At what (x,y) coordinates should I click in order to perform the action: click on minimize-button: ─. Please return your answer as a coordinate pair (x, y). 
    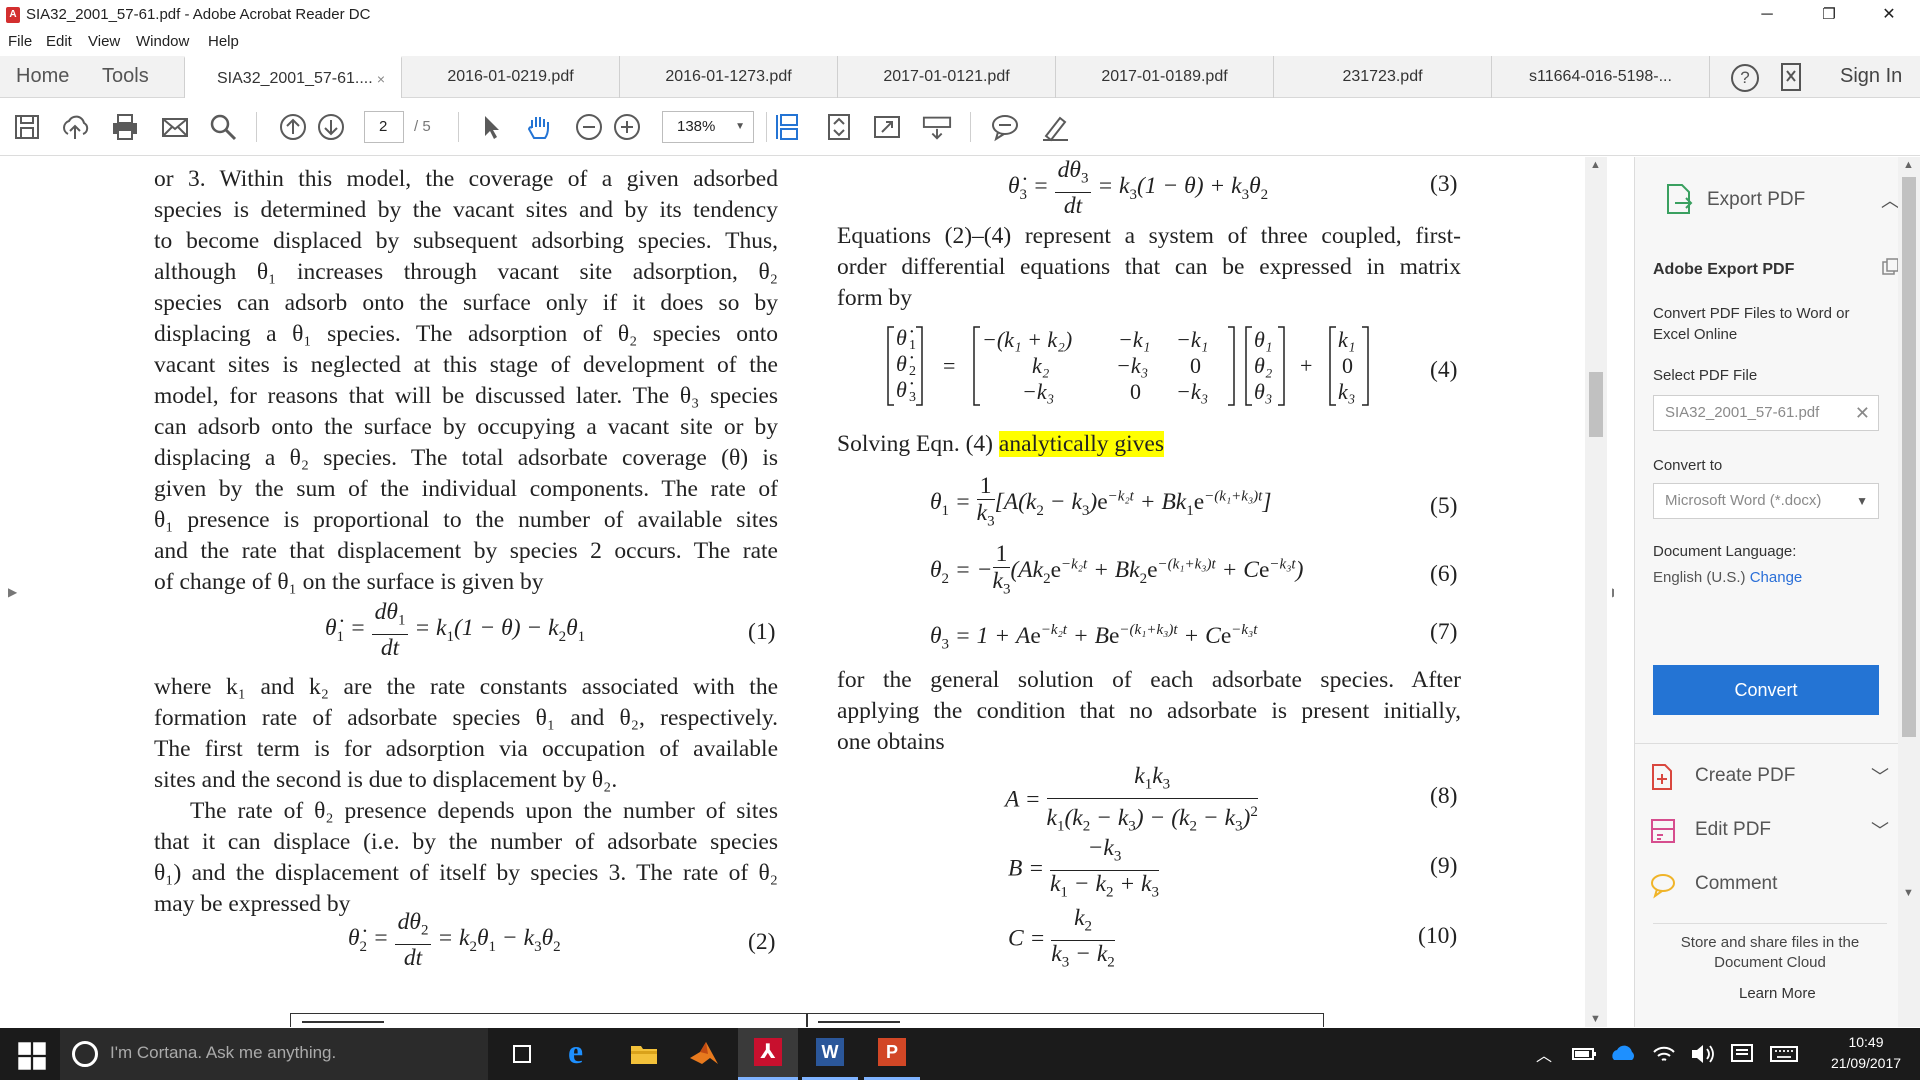
    Looking at the image, I should click on (1767, 15).